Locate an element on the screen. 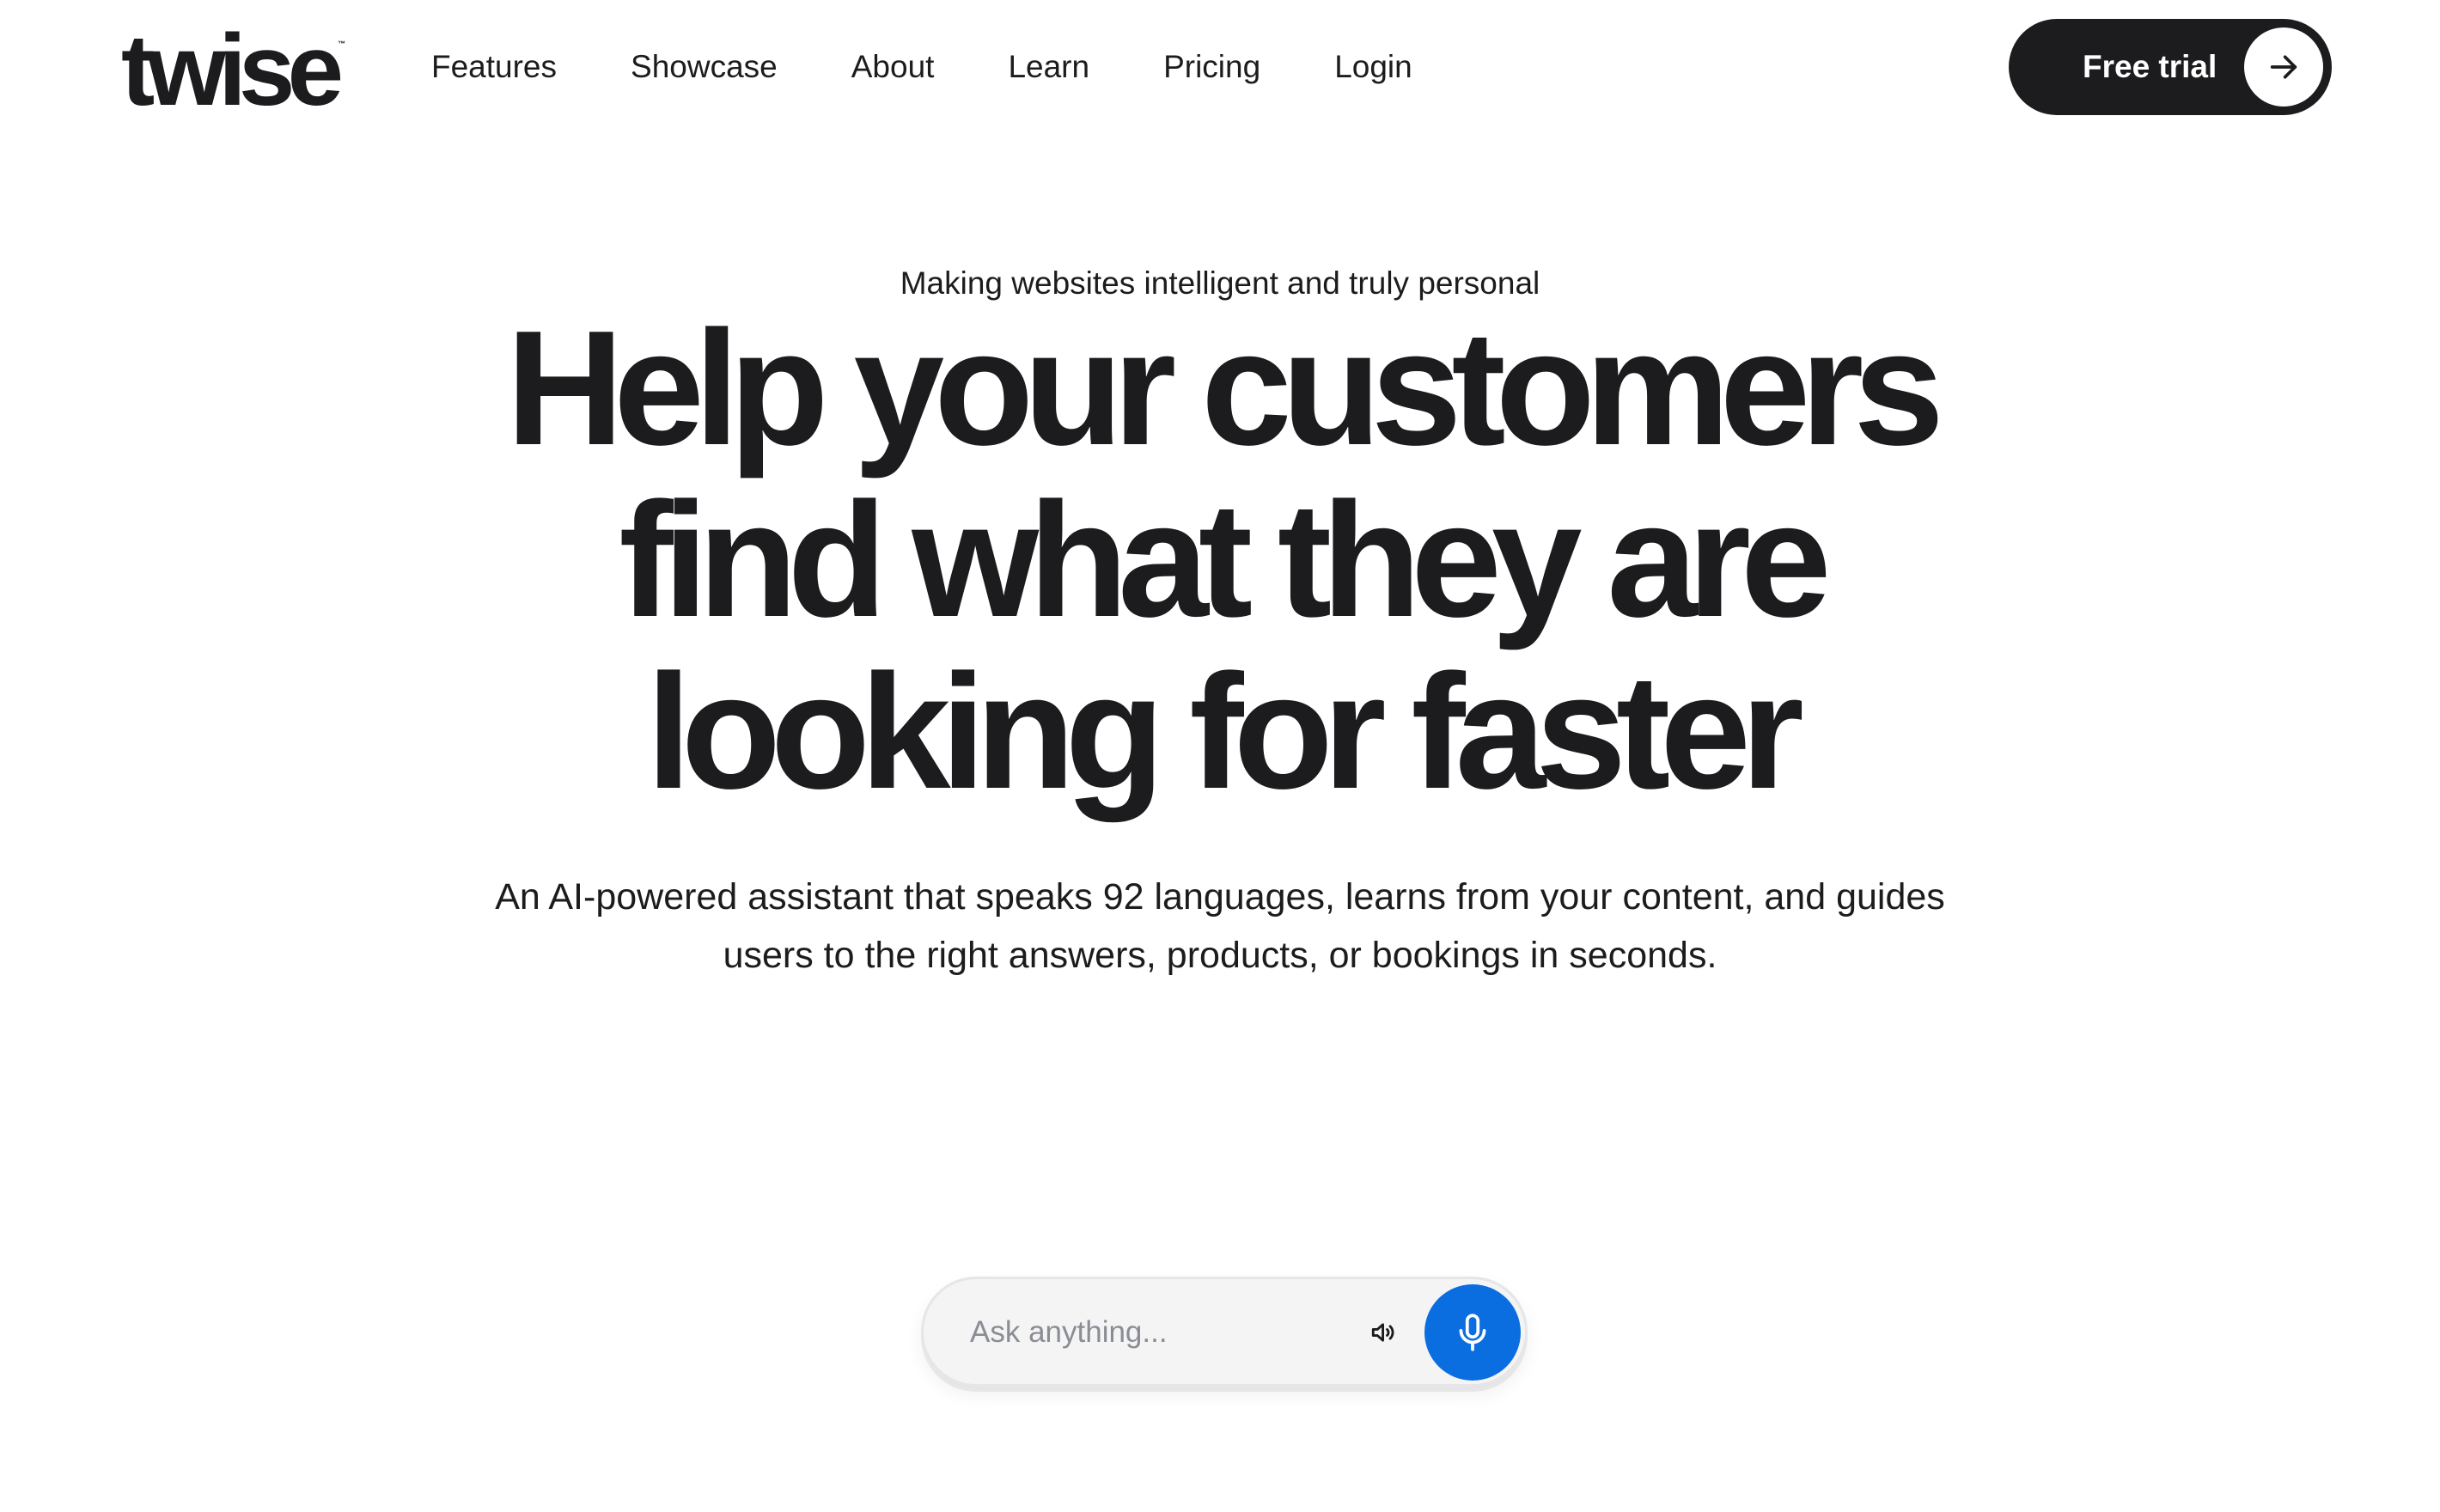 The height and width of the screenshot is (1512, 2440). ask-input is located at coordinates (1159, 1332).